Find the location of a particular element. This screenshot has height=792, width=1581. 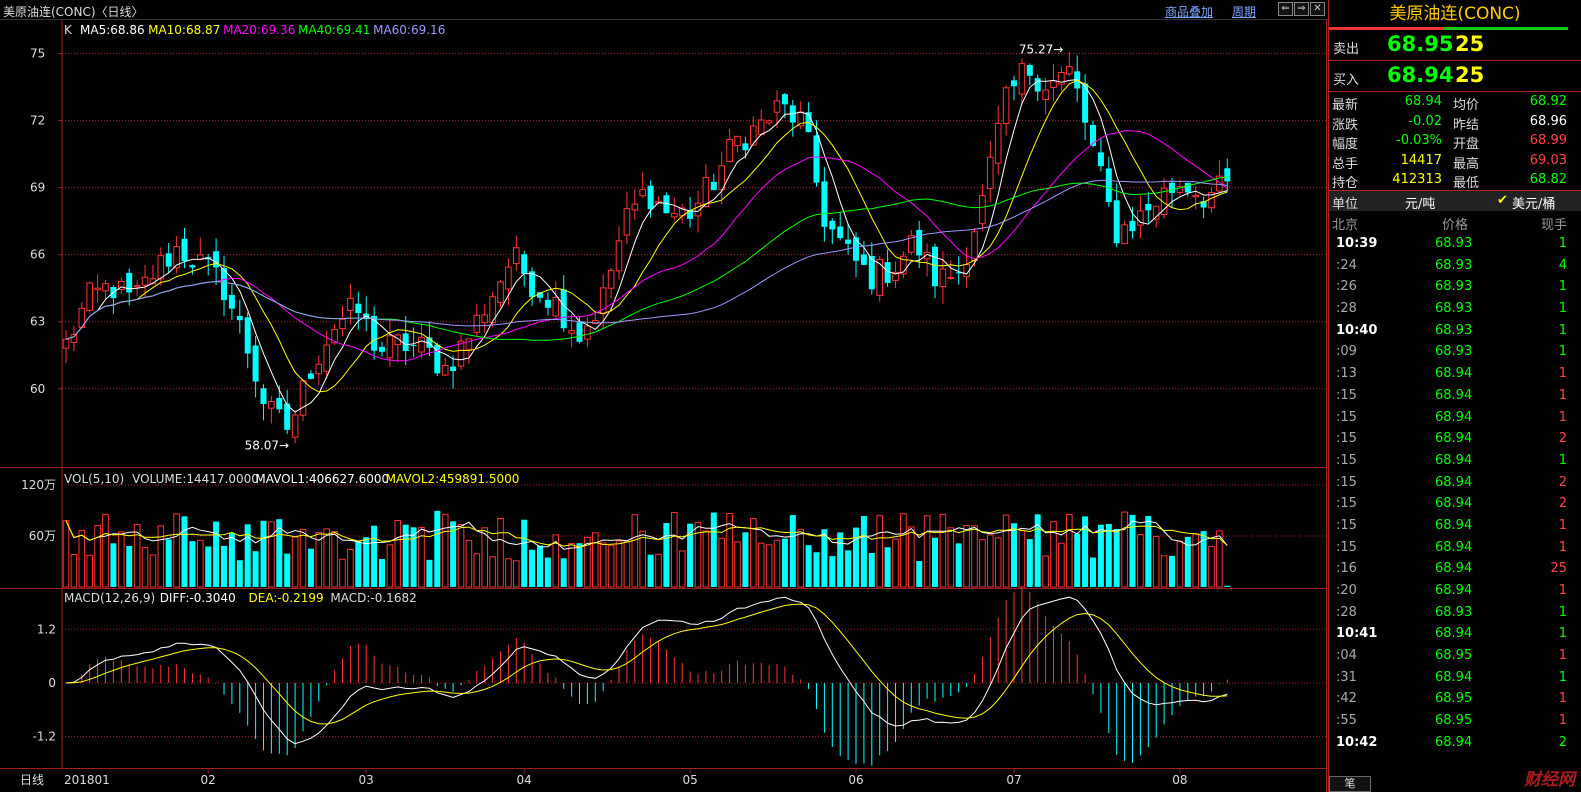

tick-time: 10:42 is located at coordinates (1357, 742).